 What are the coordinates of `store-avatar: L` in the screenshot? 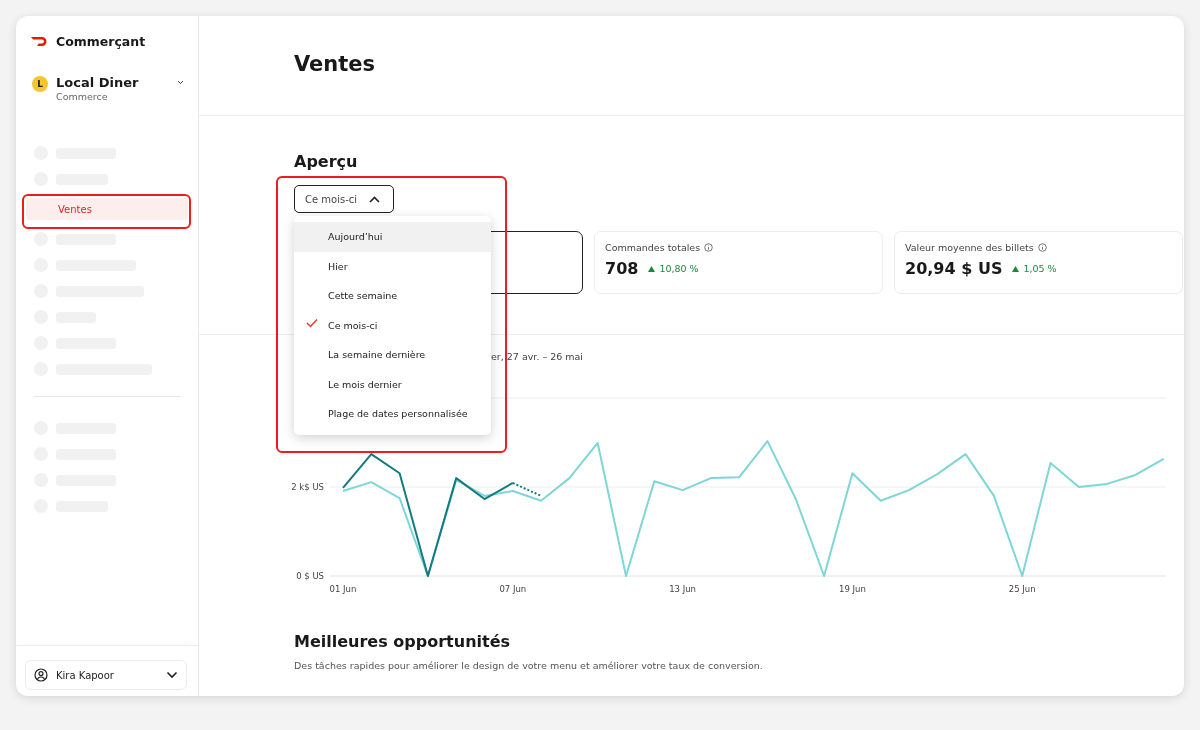 It's located at (40, 84).